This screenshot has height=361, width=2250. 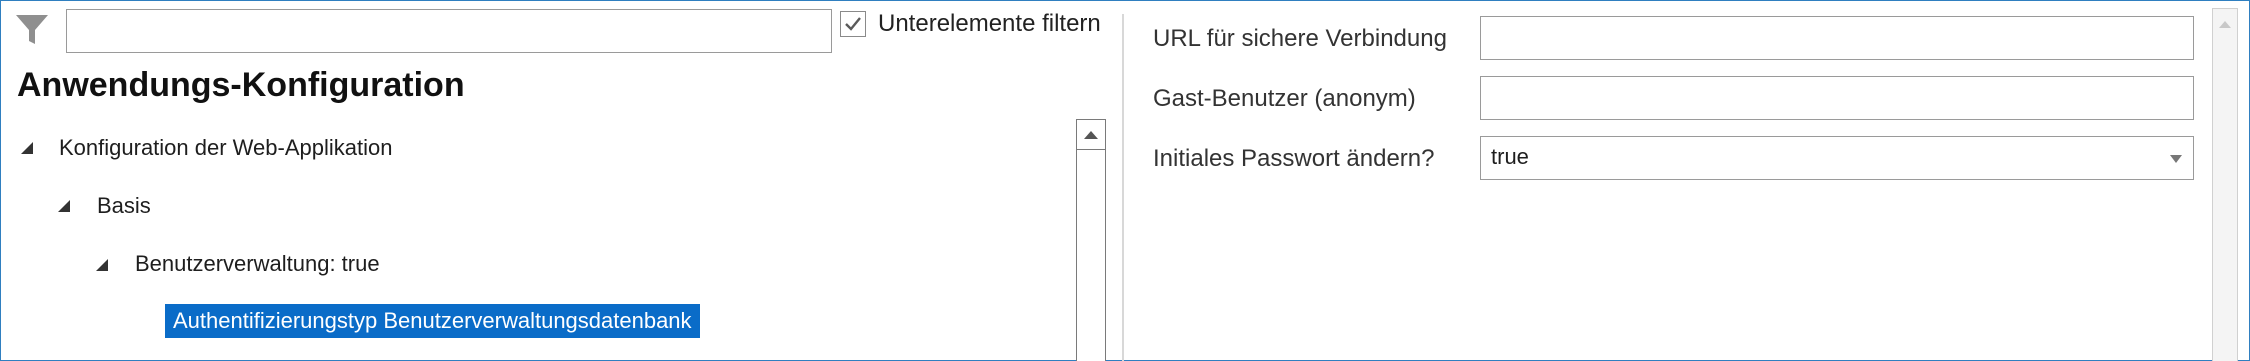 I want to click on property-label-secure-url: URL für sichere Verbindung, so click(x=1300, y=38).